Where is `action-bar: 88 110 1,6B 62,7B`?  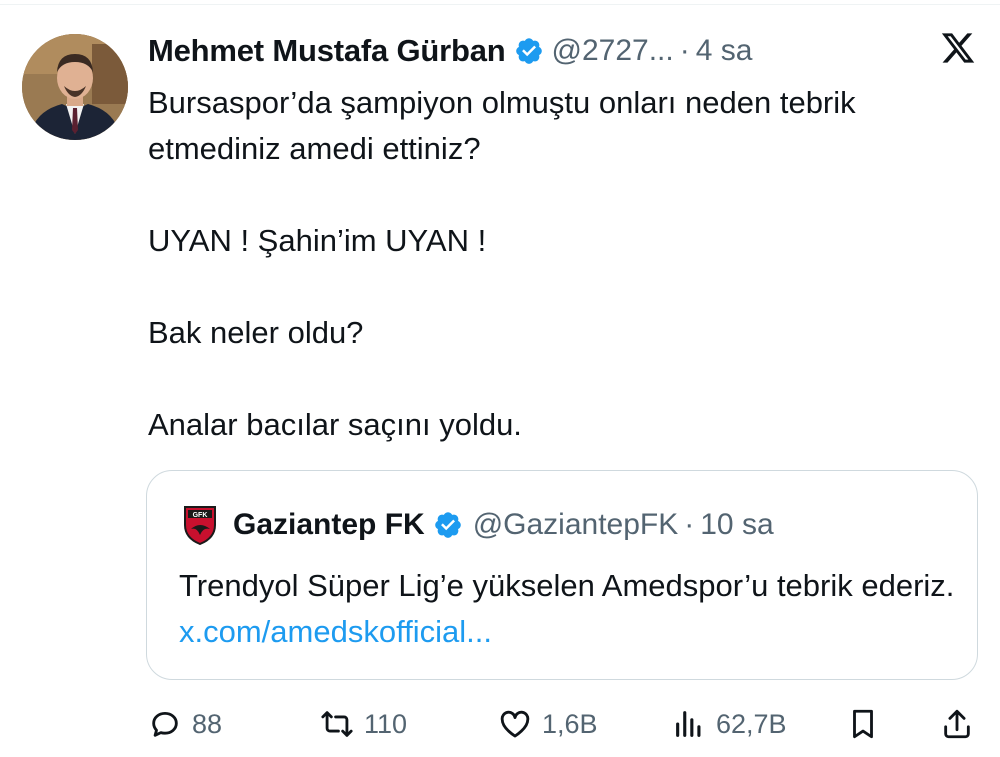
action-bar: 88 110 1,6B 62,7B is located at coordinates (500, 724).